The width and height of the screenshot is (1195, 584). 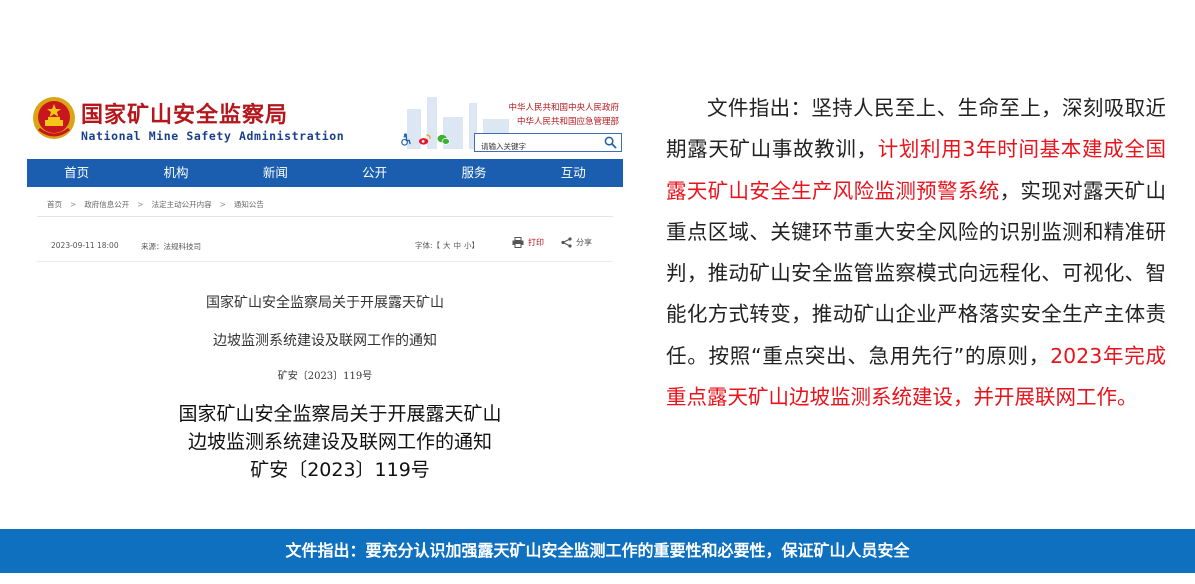 I want to click on font-size-small: 小】, so click(x=471, y=245).